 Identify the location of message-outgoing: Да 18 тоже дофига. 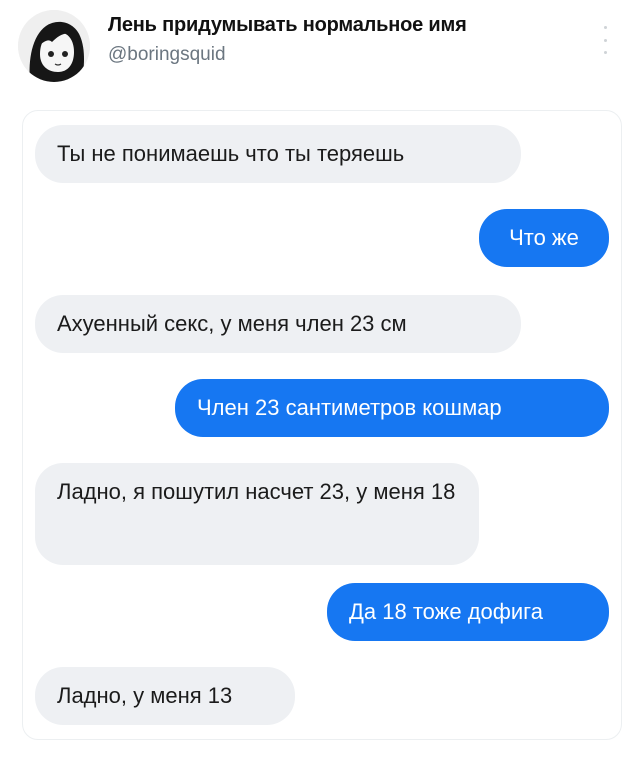
(468, 612).